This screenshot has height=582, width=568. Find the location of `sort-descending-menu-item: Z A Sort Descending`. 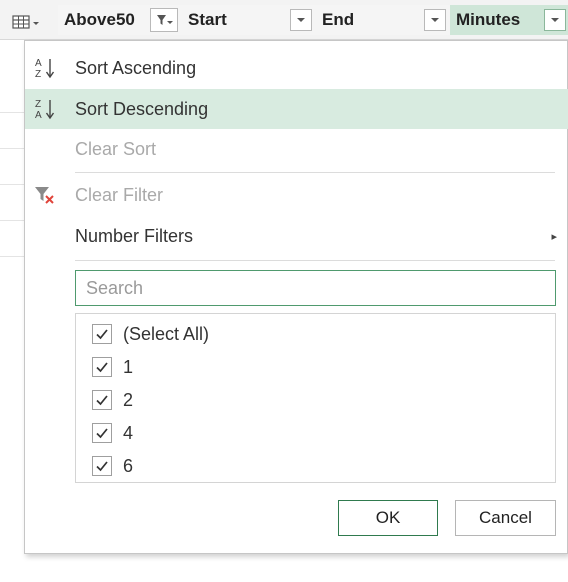

sort-descending-menu-item: Z A Sort Descending is located at coordinates (296, 109).